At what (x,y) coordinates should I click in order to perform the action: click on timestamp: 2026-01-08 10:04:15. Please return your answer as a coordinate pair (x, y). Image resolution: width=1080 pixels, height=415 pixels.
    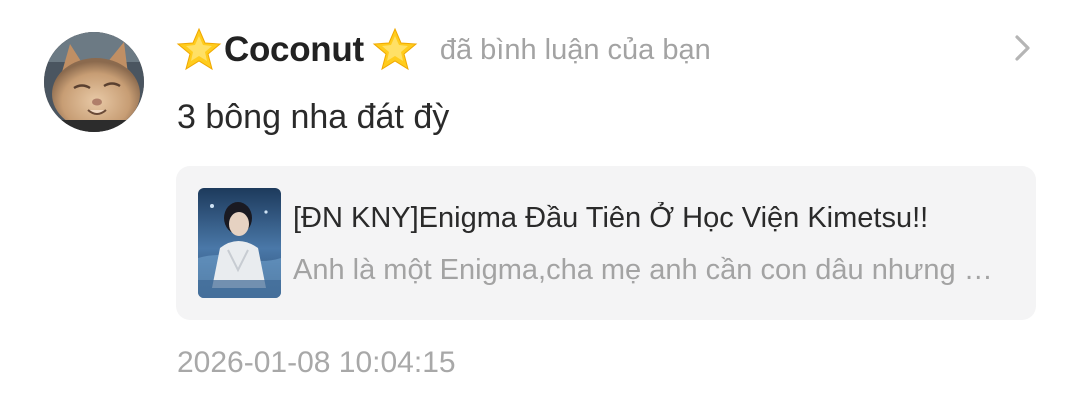
    Looking at the image, I should click on (316, 362).